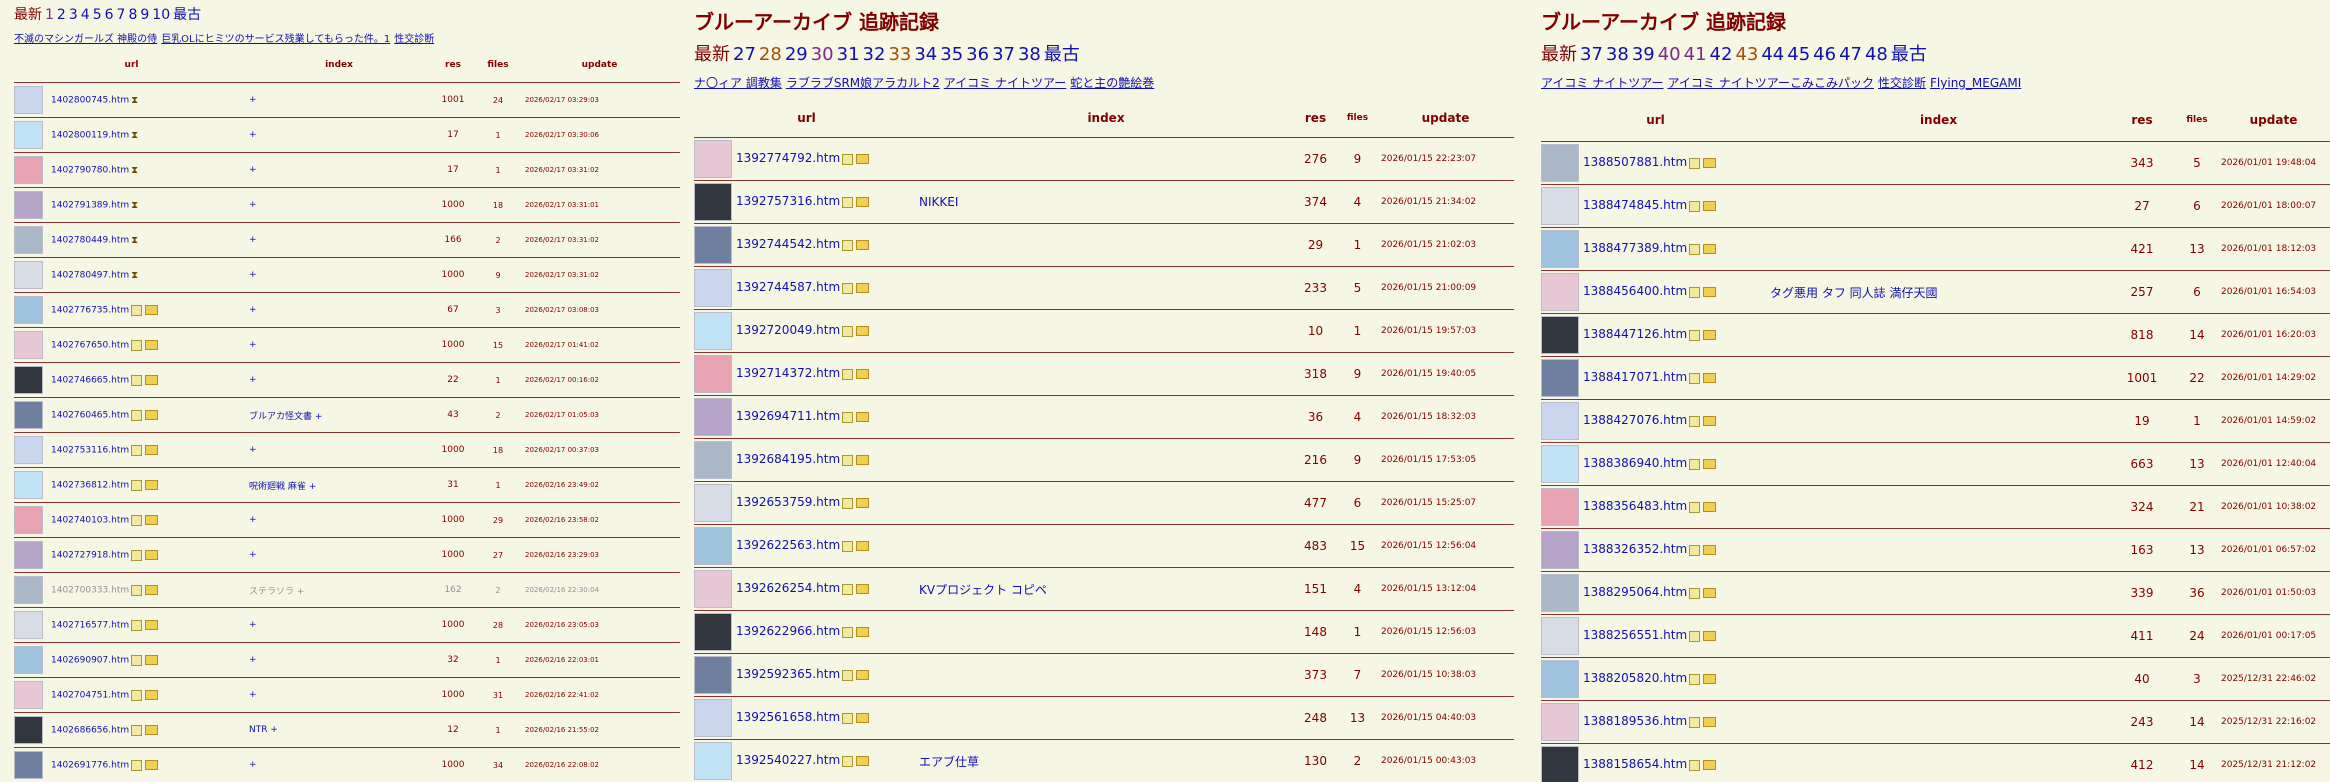 This screenshot has width=2330, height=782. What do you see at coordinates (863, 83) in the screenshot?
I see `related-link: ラブラブSRM娘アラカルト2` at bounding box center [863, 83].